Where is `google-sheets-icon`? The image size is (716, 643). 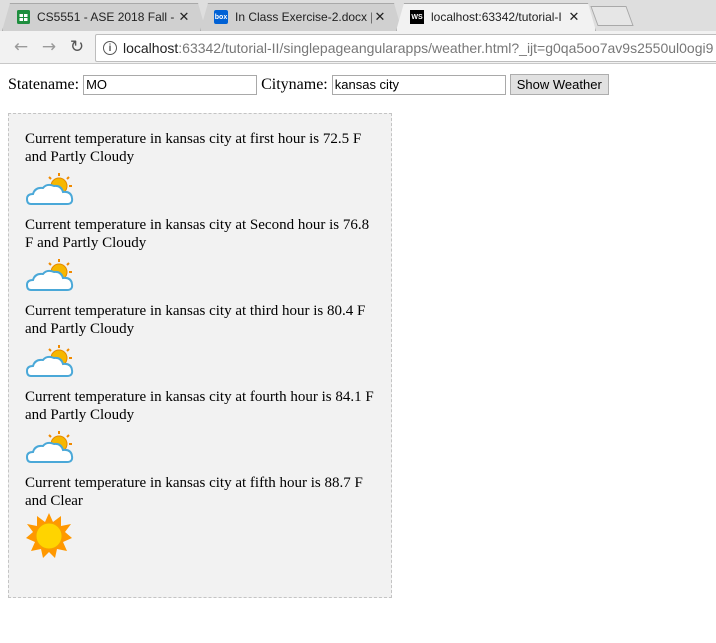
google-sheets-icon is located at coordinates (23, 17).